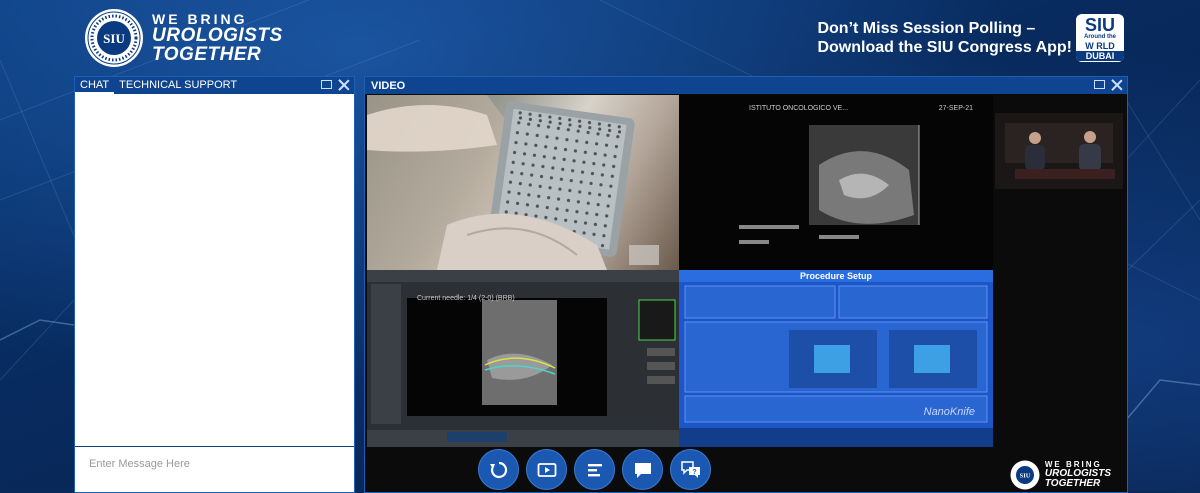 This screenshot has width=1200, height=493. I want to click on app-logo-line3: W RLD, so click(1100, 46).